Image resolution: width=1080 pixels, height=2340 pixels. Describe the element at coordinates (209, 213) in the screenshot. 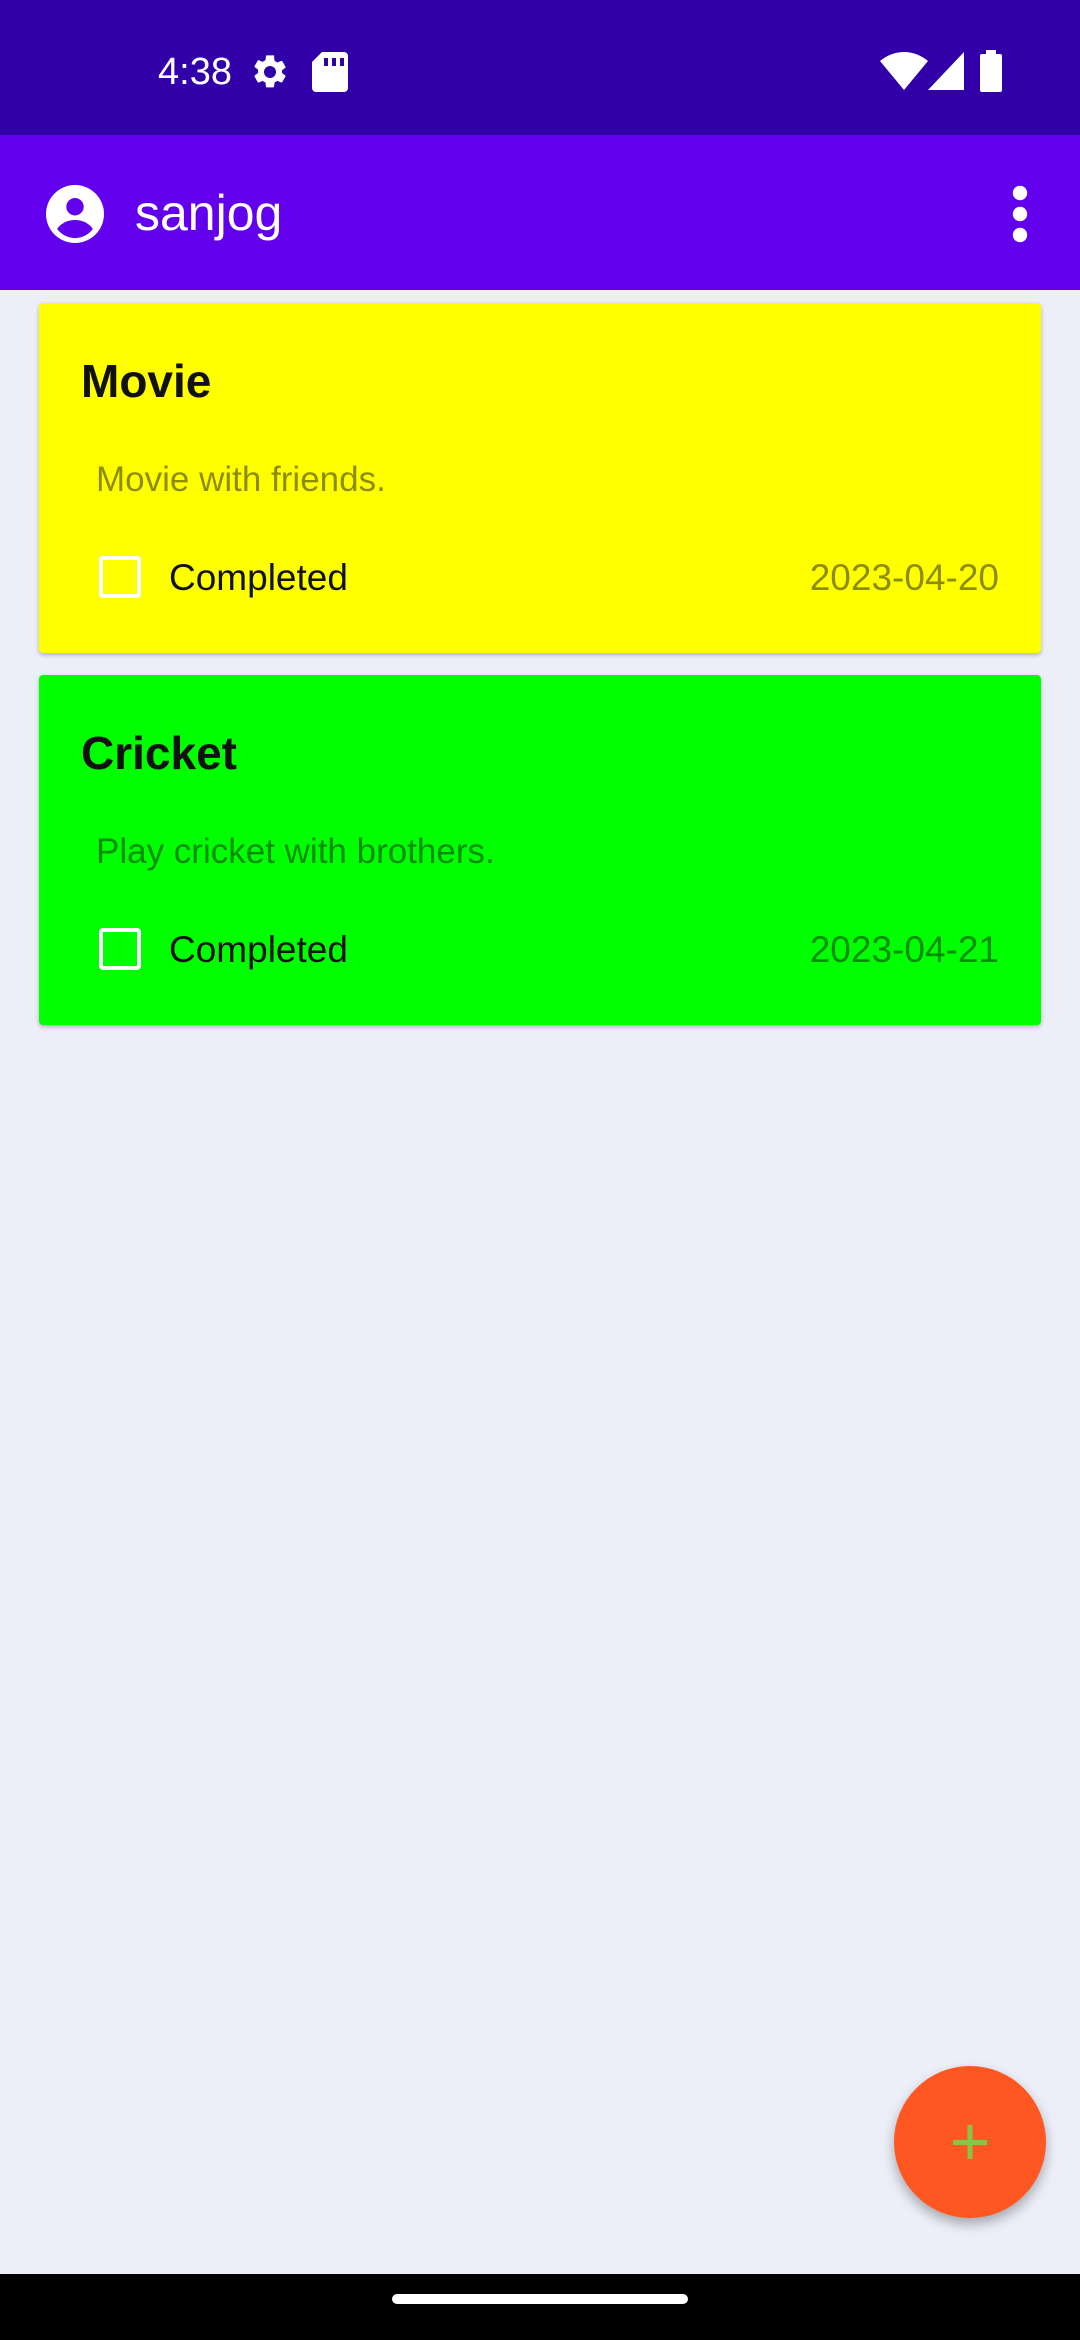

I see `app-title: sanjog` at that location.